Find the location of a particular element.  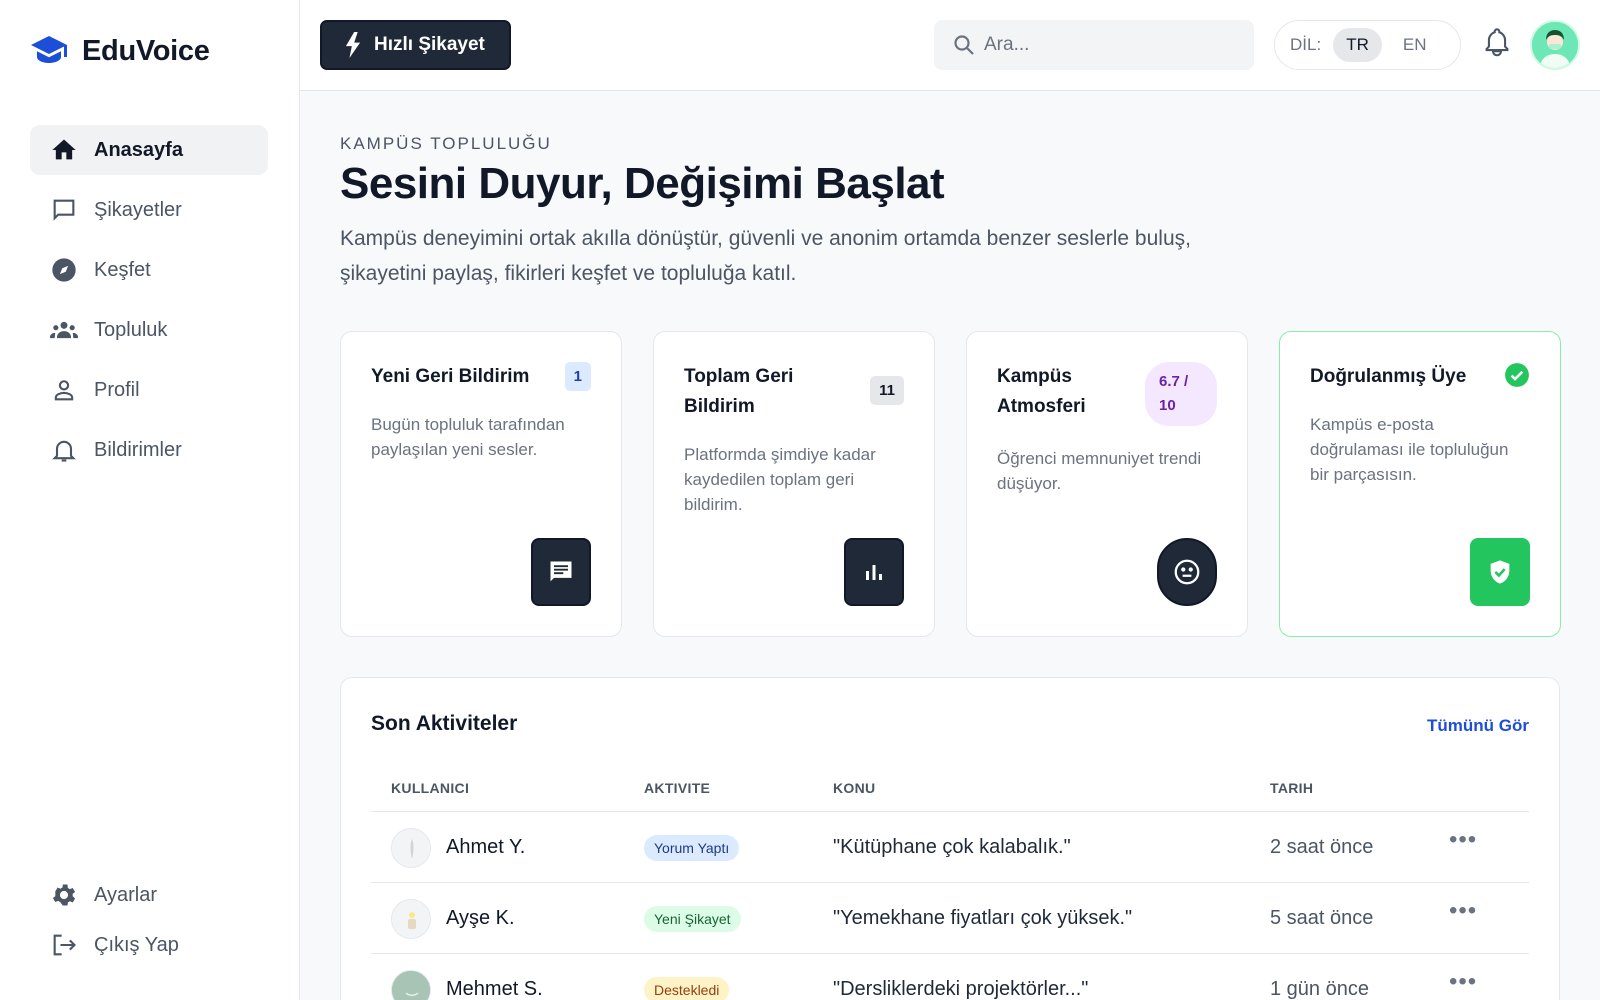

score-badge: 6.7 / 10 is located at coordinates (1181, 394).